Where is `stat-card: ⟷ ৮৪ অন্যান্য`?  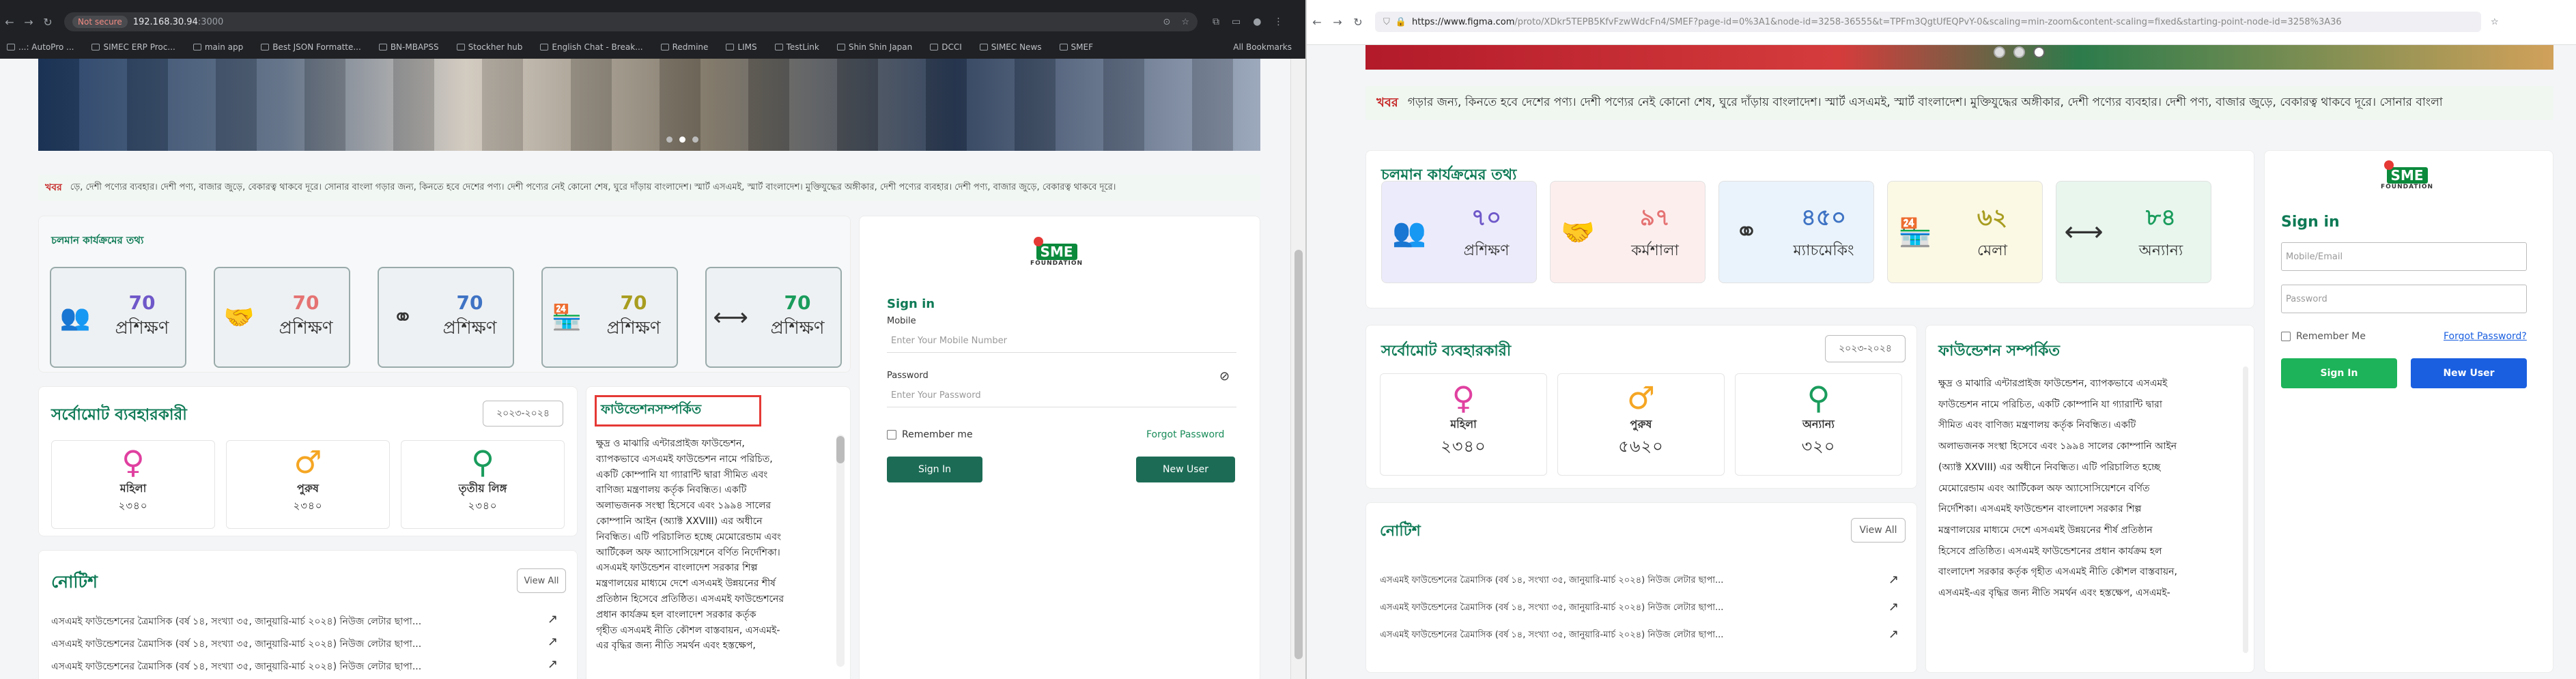
stat-card: ⟷ ৮৪ অন্যান্য is located at coordinates (2133, 232).